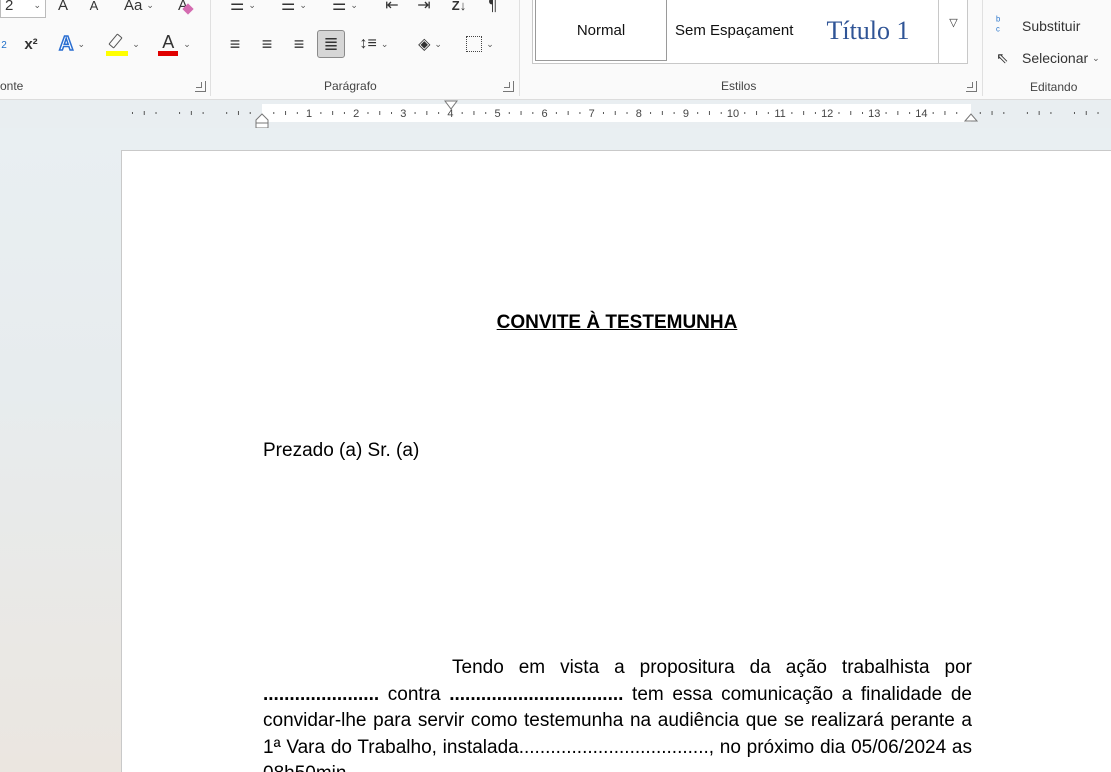 The image size is (1111, 772). I want to click on font-group-label: onte, so click(12, 86).